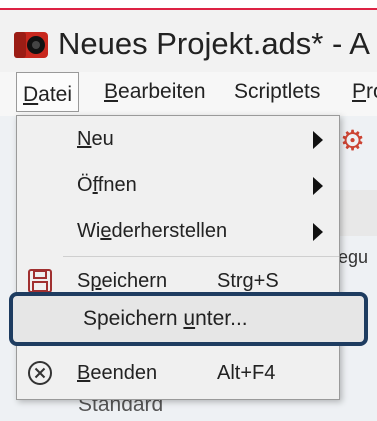 The height and width of the screenshot is (421, 377). What do you see at coordinates (353, 257) in the screenshot?
I see `workspace-partial-label: egu` at bounding box center [353, 257].